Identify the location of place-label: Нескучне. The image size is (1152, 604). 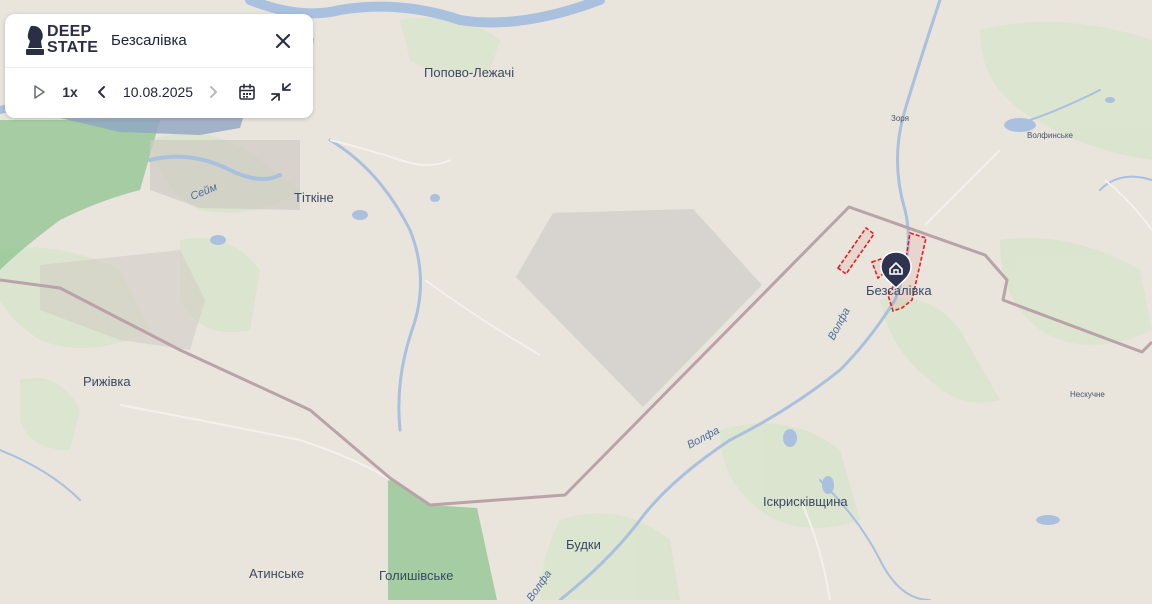
(1087, 394).